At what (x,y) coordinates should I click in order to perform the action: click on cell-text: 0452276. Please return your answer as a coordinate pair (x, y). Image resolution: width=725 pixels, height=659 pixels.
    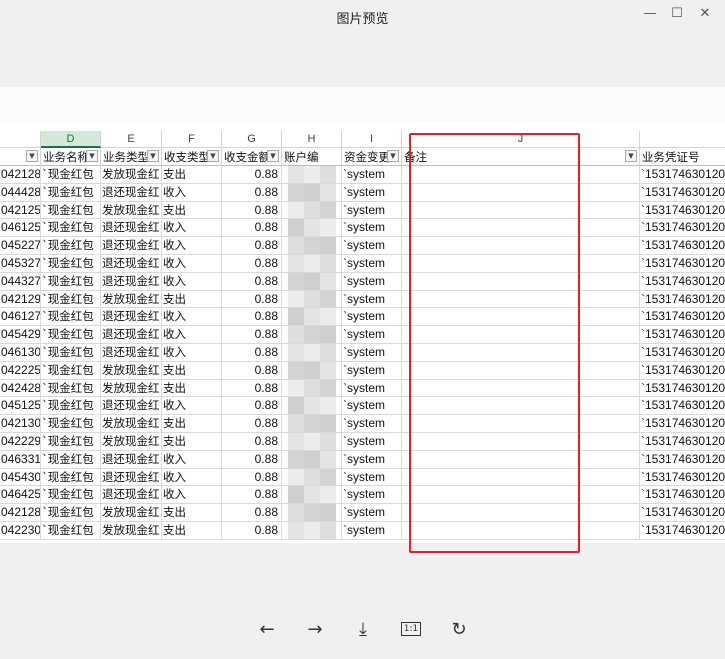
    Looking at the image, I should click on (21, 245).